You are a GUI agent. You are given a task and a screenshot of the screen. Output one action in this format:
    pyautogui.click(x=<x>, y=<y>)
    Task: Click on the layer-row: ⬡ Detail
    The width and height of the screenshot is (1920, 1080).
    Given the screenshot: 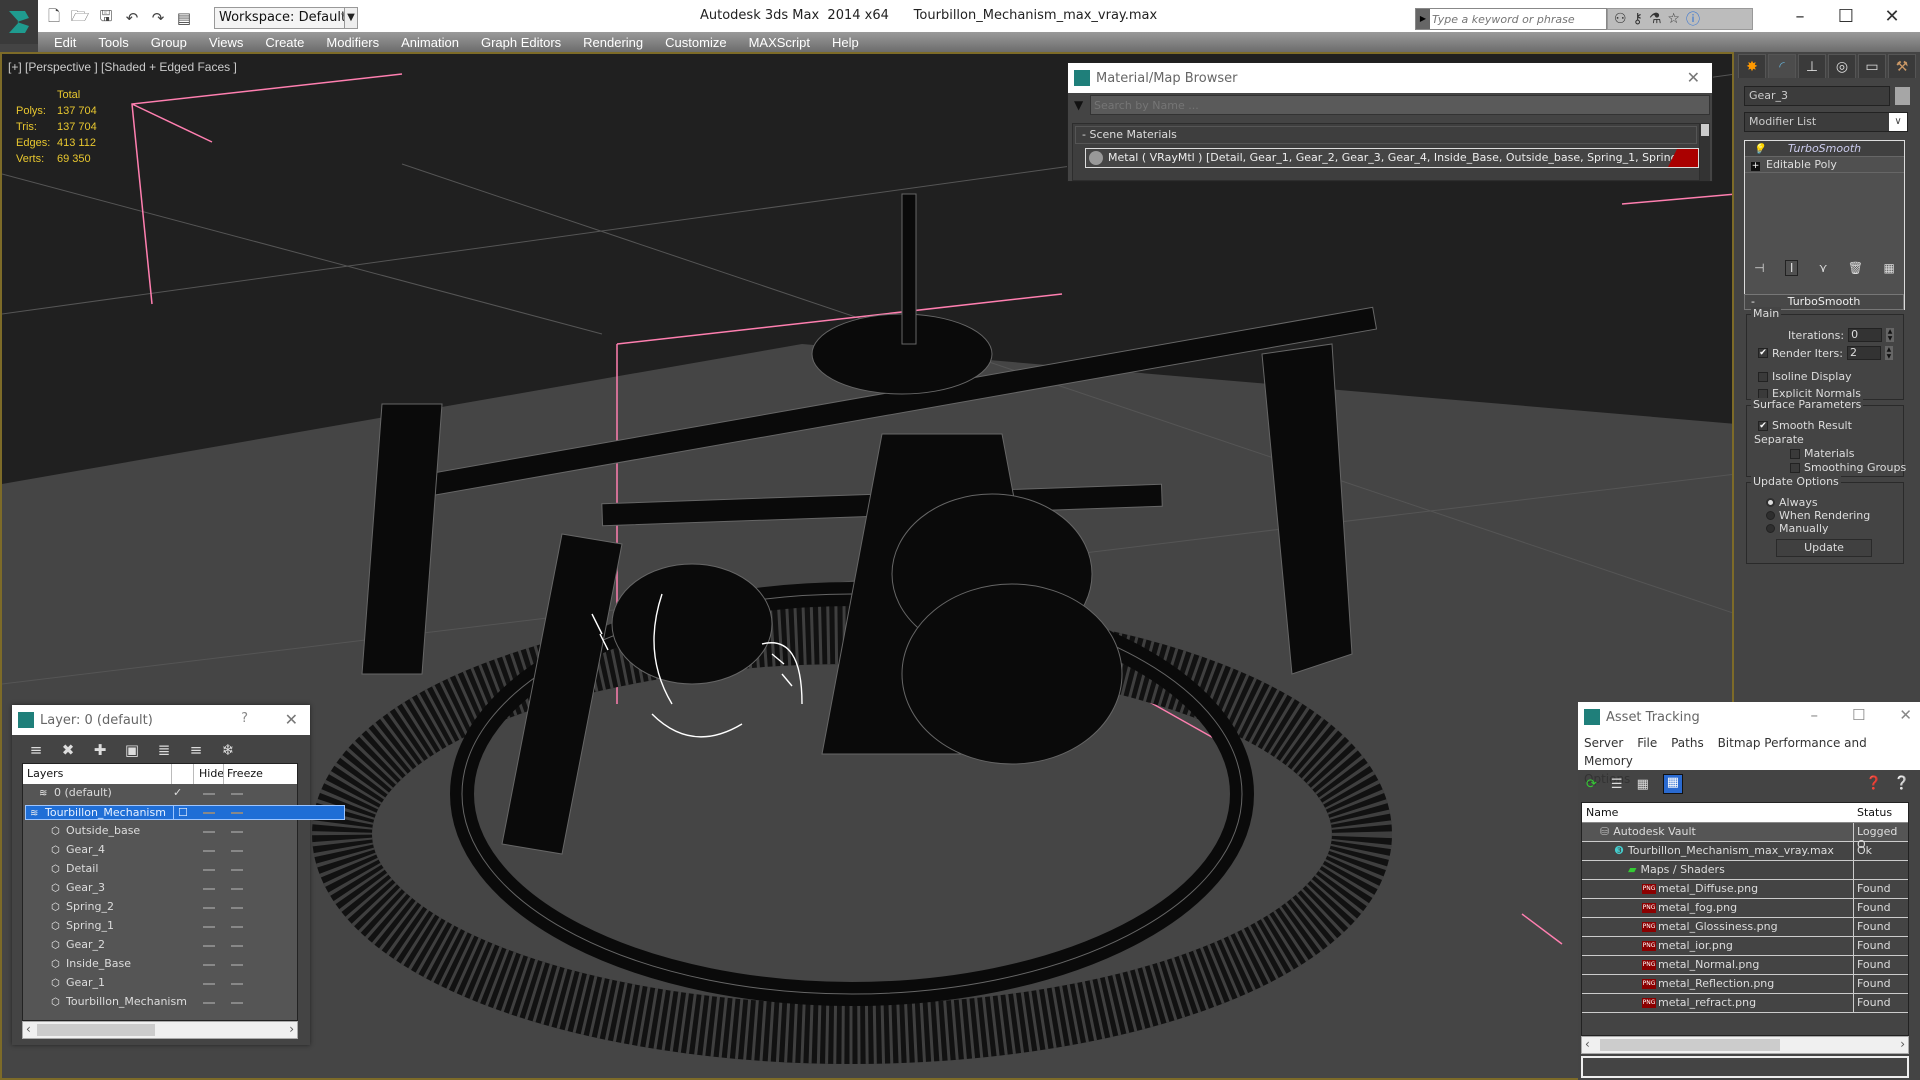 What is the action you would take?
    pyautogui.click(x=160, y=869)
    